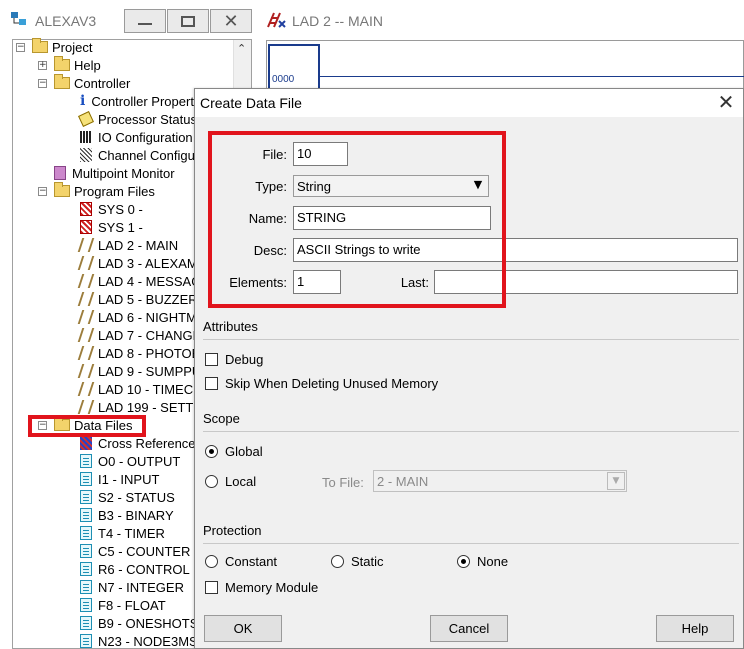 This screenshot has width=744, height=649. I want to click on tree-item: F8 - FLOAT, so click(123, 605).